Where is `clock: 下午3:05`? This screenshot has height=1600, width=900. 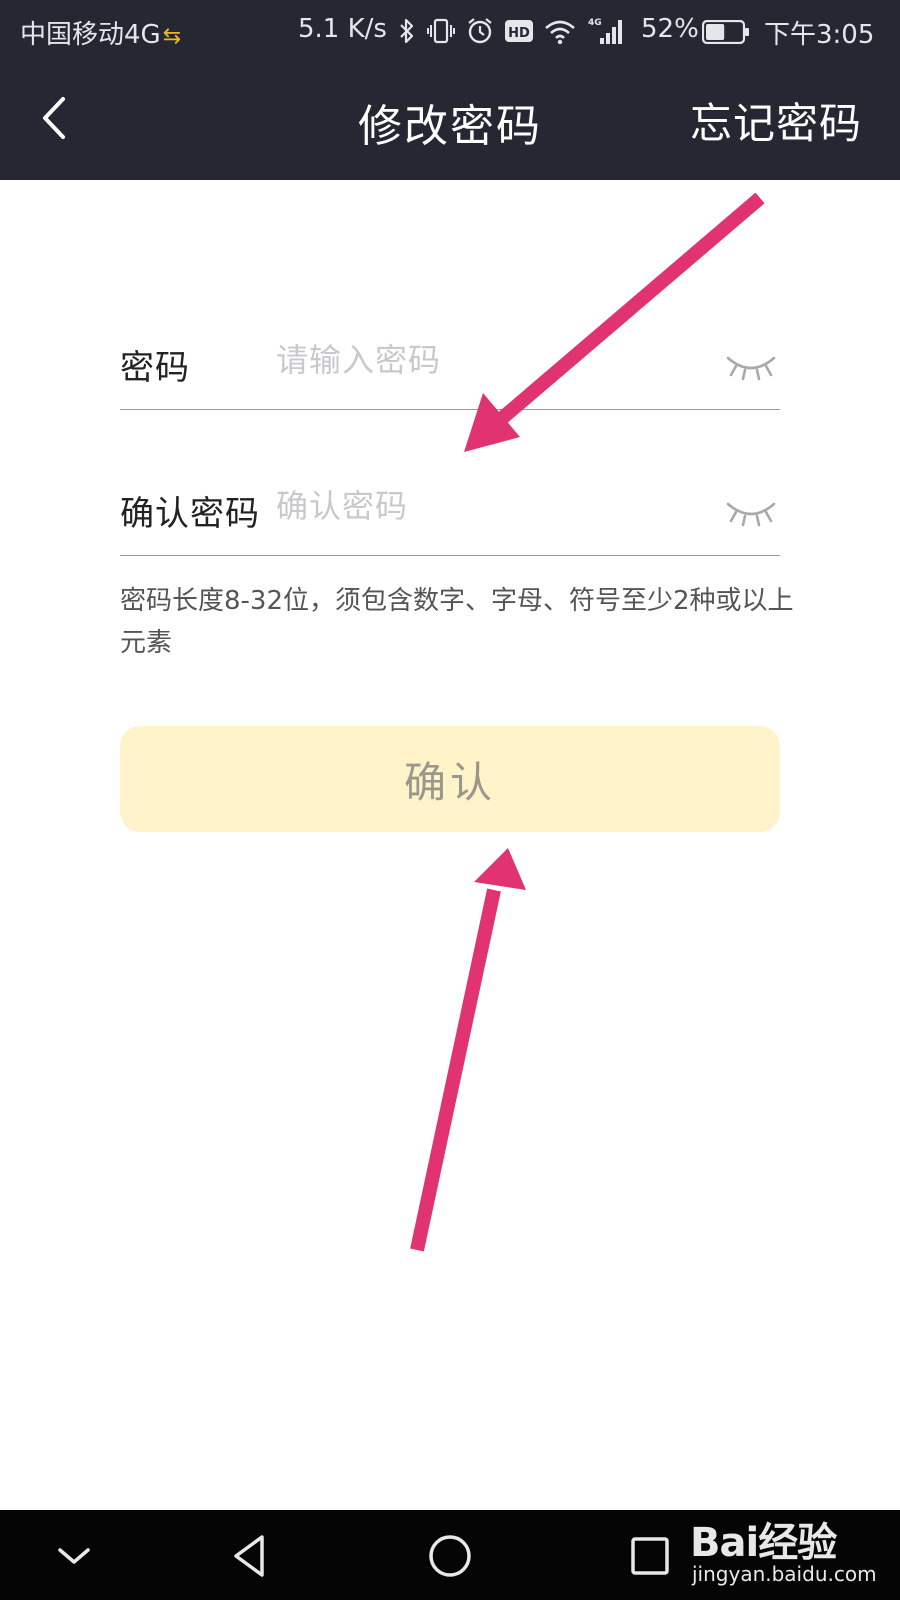 clock: 下午3:05 is located at coordinates (819, 35).